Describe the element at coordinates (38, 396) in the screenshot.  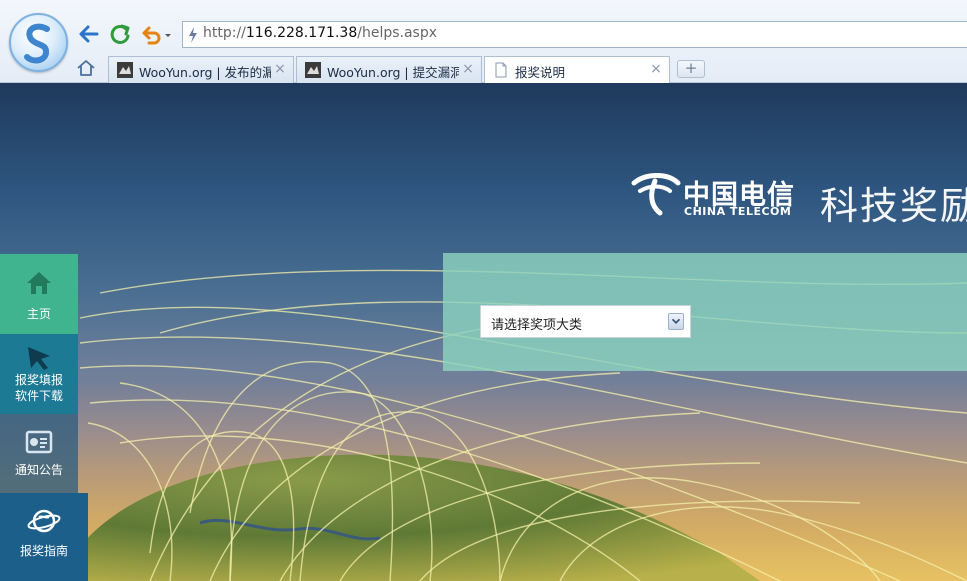
I see `sidebar-item-label-line2: 软件下载` at that location.